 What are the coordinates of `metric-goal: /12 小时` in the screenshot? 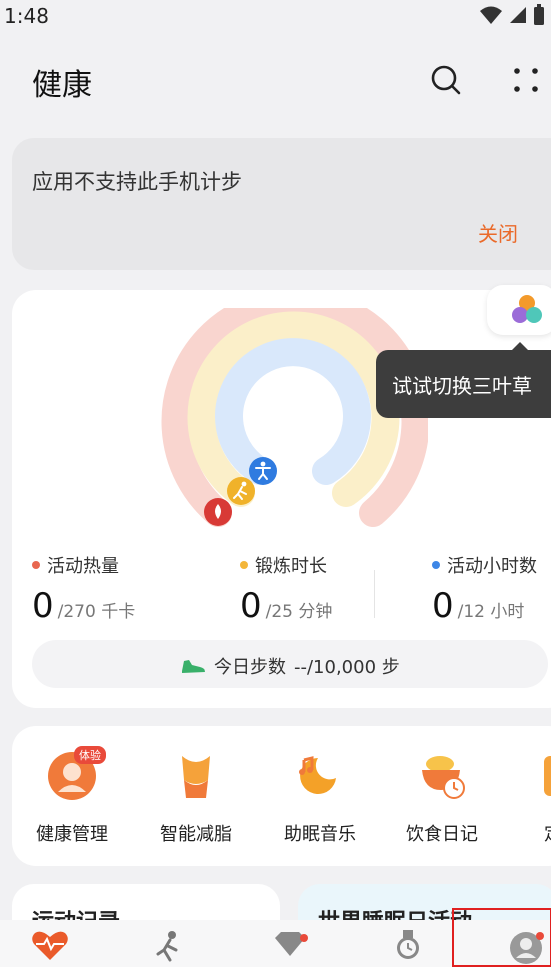 It's located at (491, 612).